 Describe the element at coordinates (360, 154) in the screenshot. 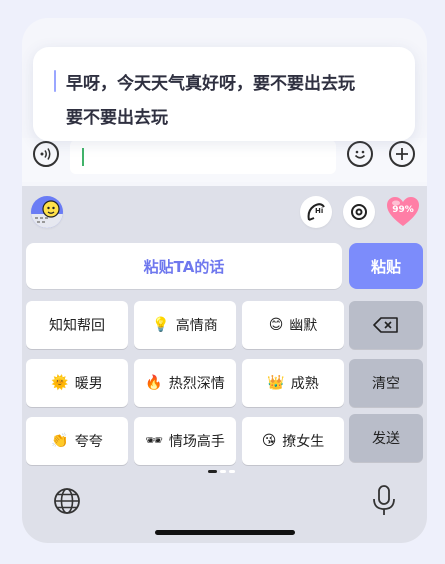

I see `emoji-icon` at that location.